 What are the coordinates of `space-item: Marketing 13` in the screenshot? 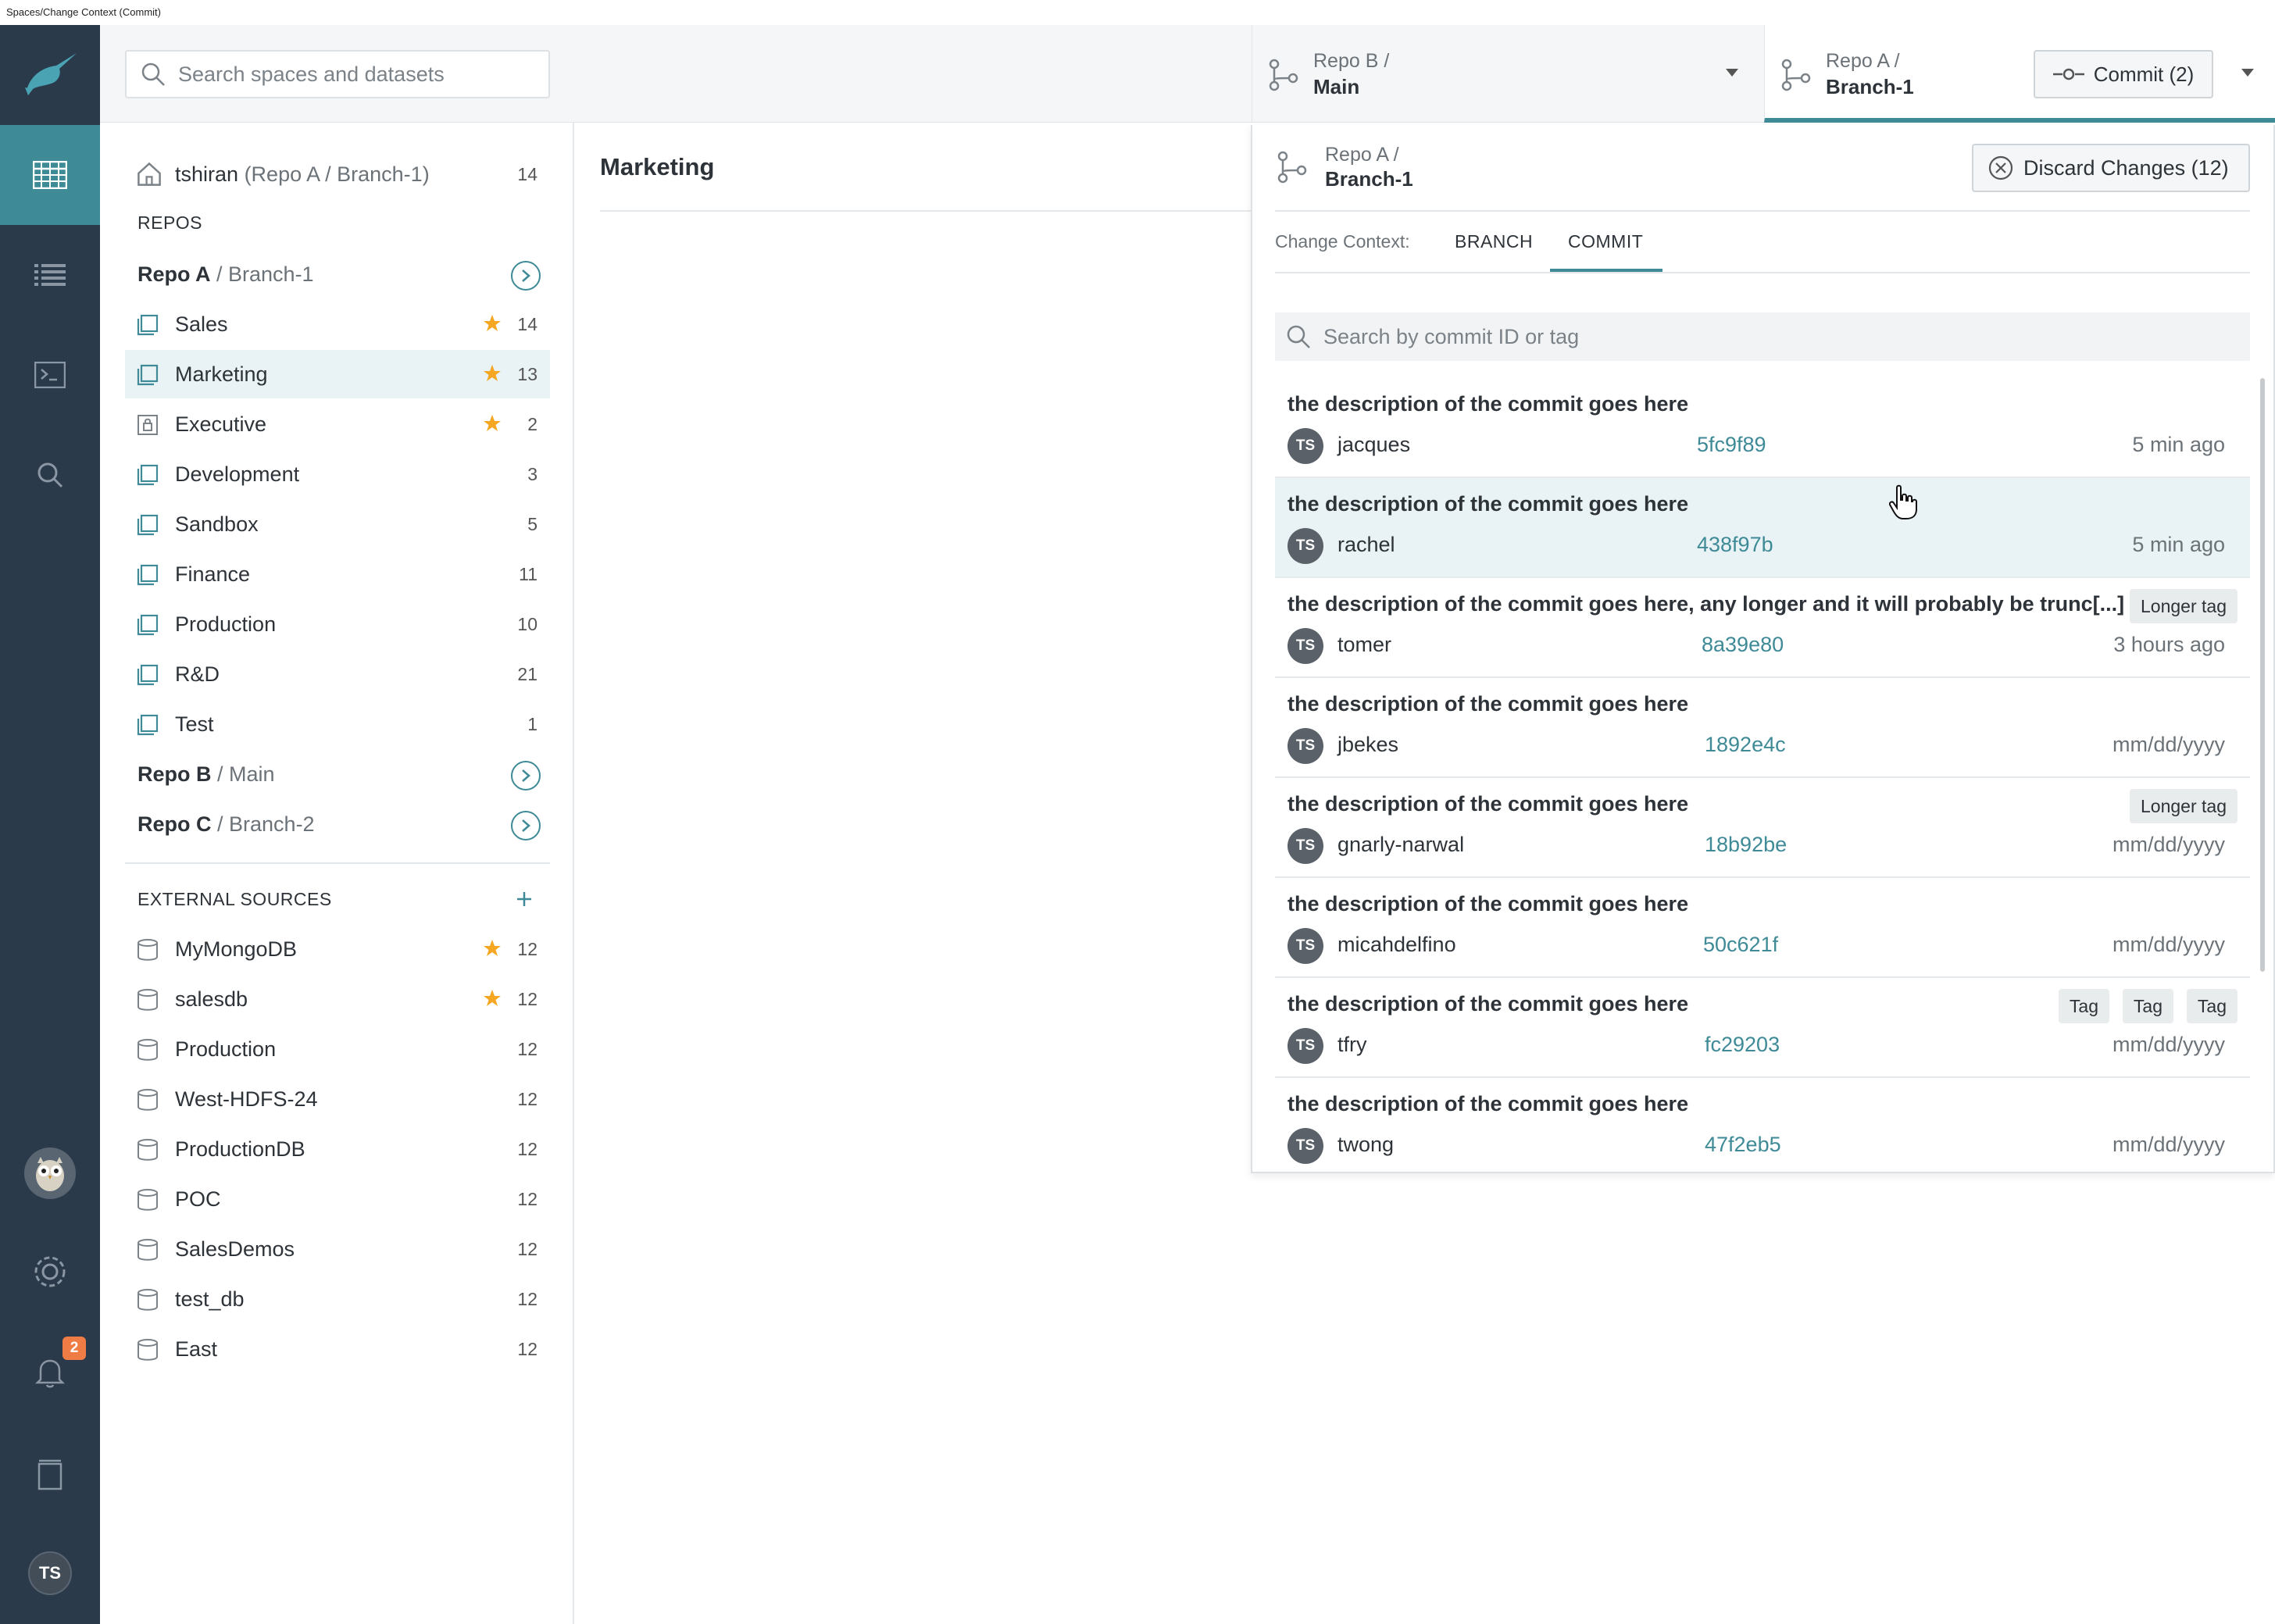 It's located at (337, 374).